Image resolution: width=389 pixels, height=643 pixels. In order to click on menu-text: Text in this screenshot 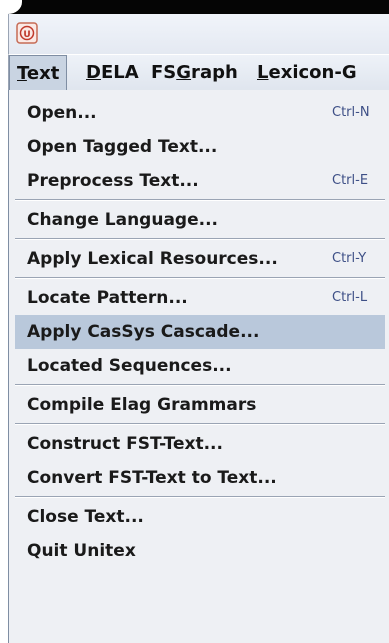, I will do `click(38, 73)`.